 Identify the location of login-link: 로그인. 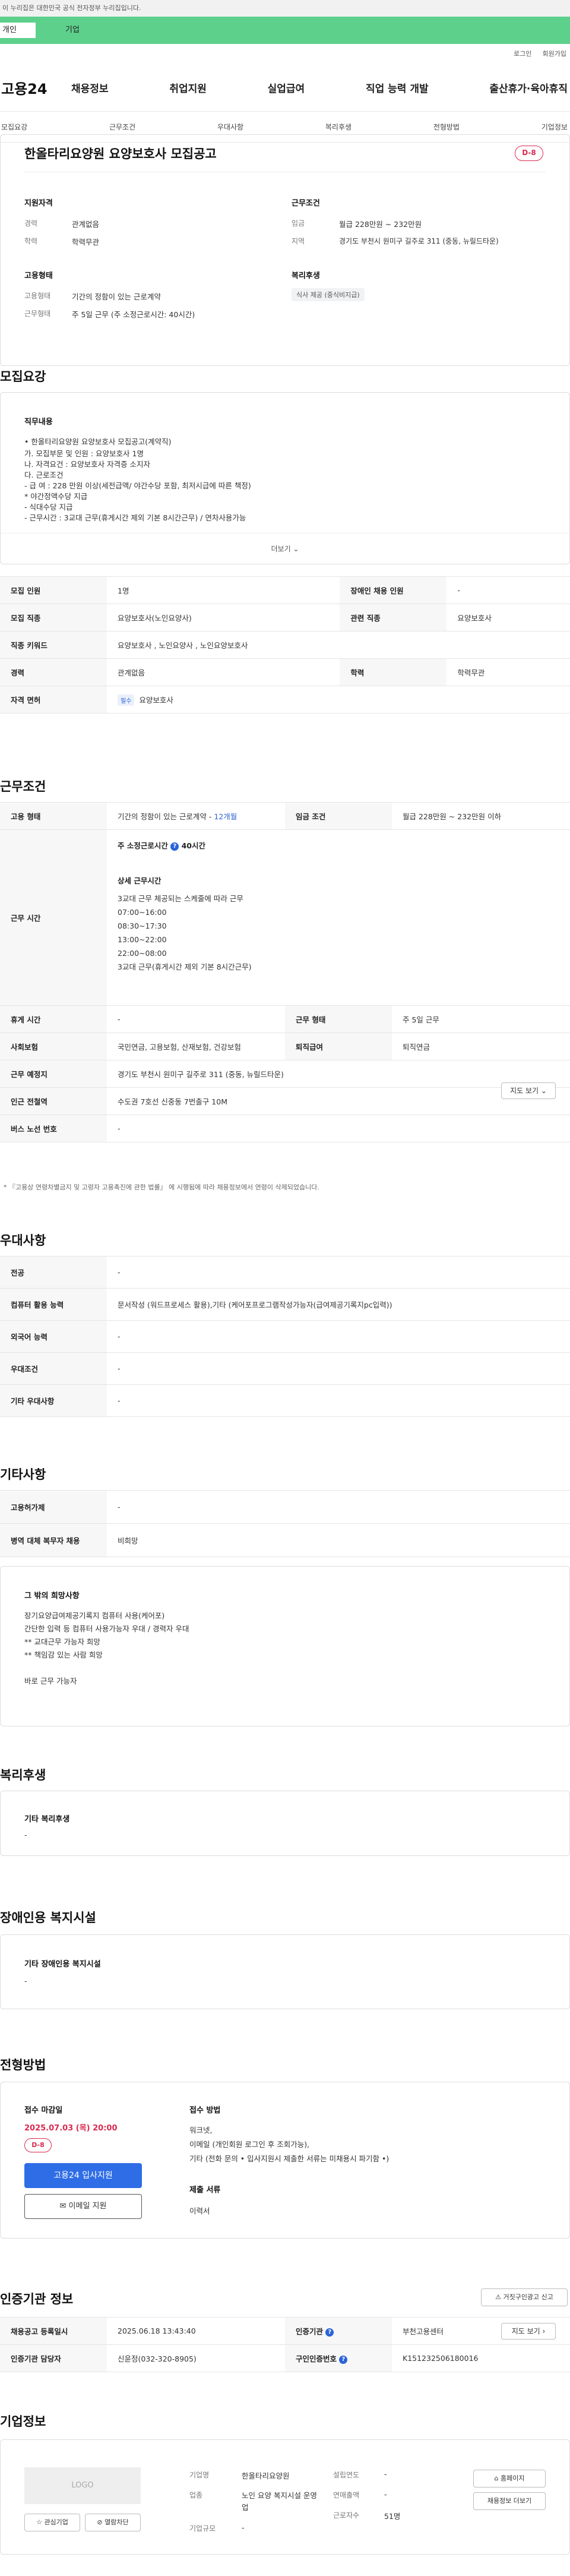
(522, 54).